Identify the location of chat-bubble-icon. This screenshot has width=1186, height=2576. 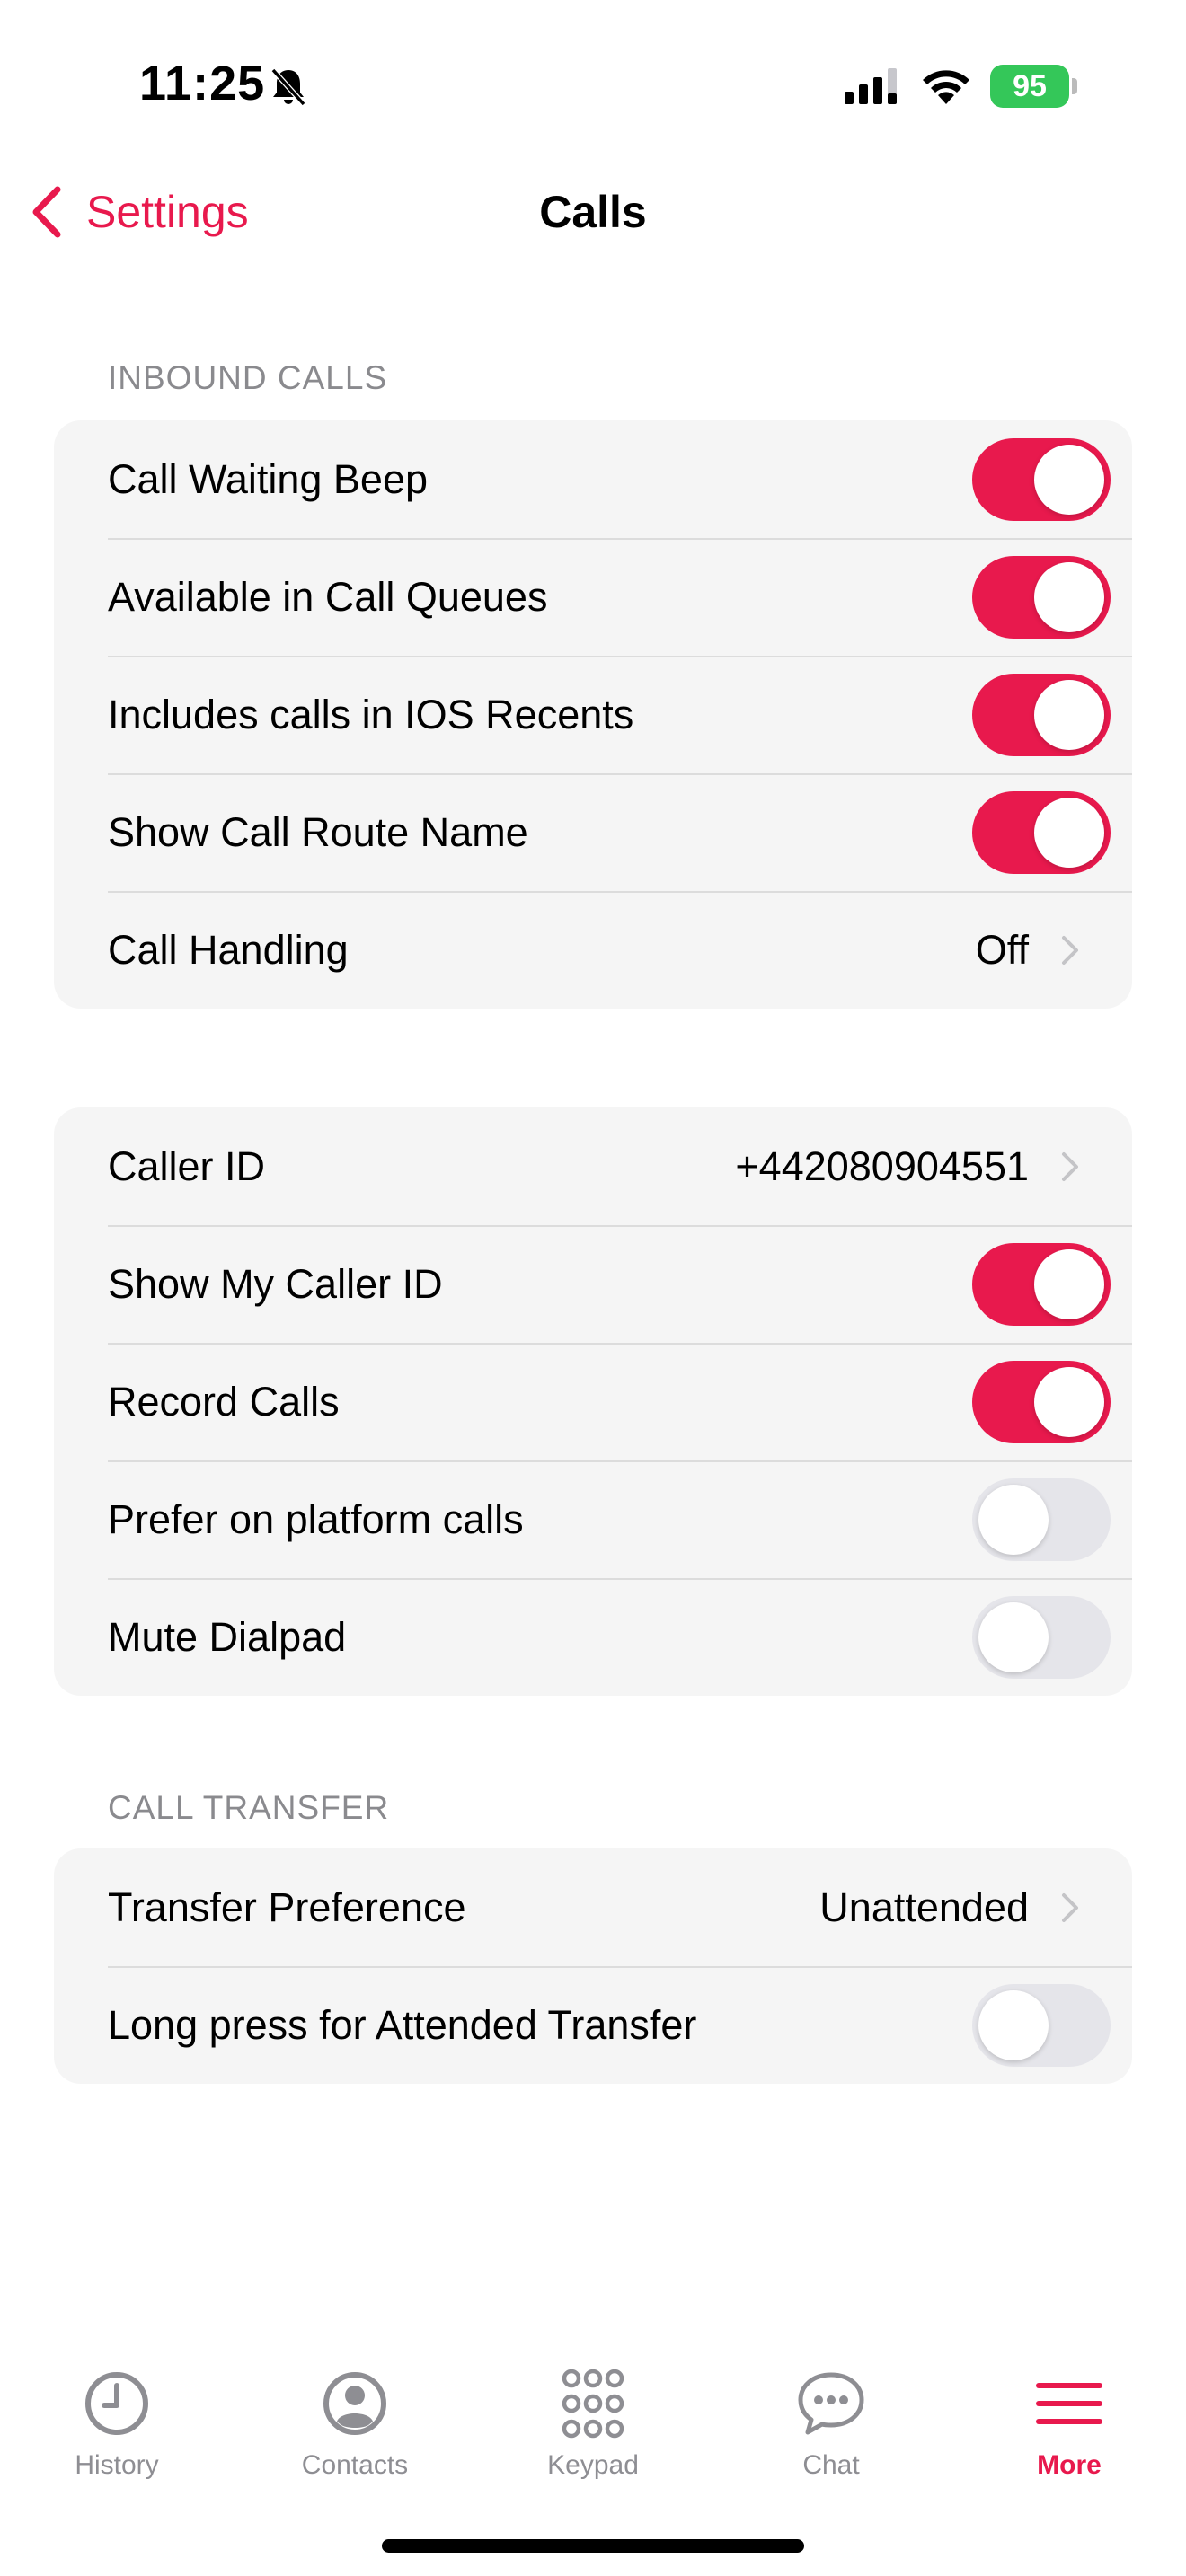
(831, 2403).